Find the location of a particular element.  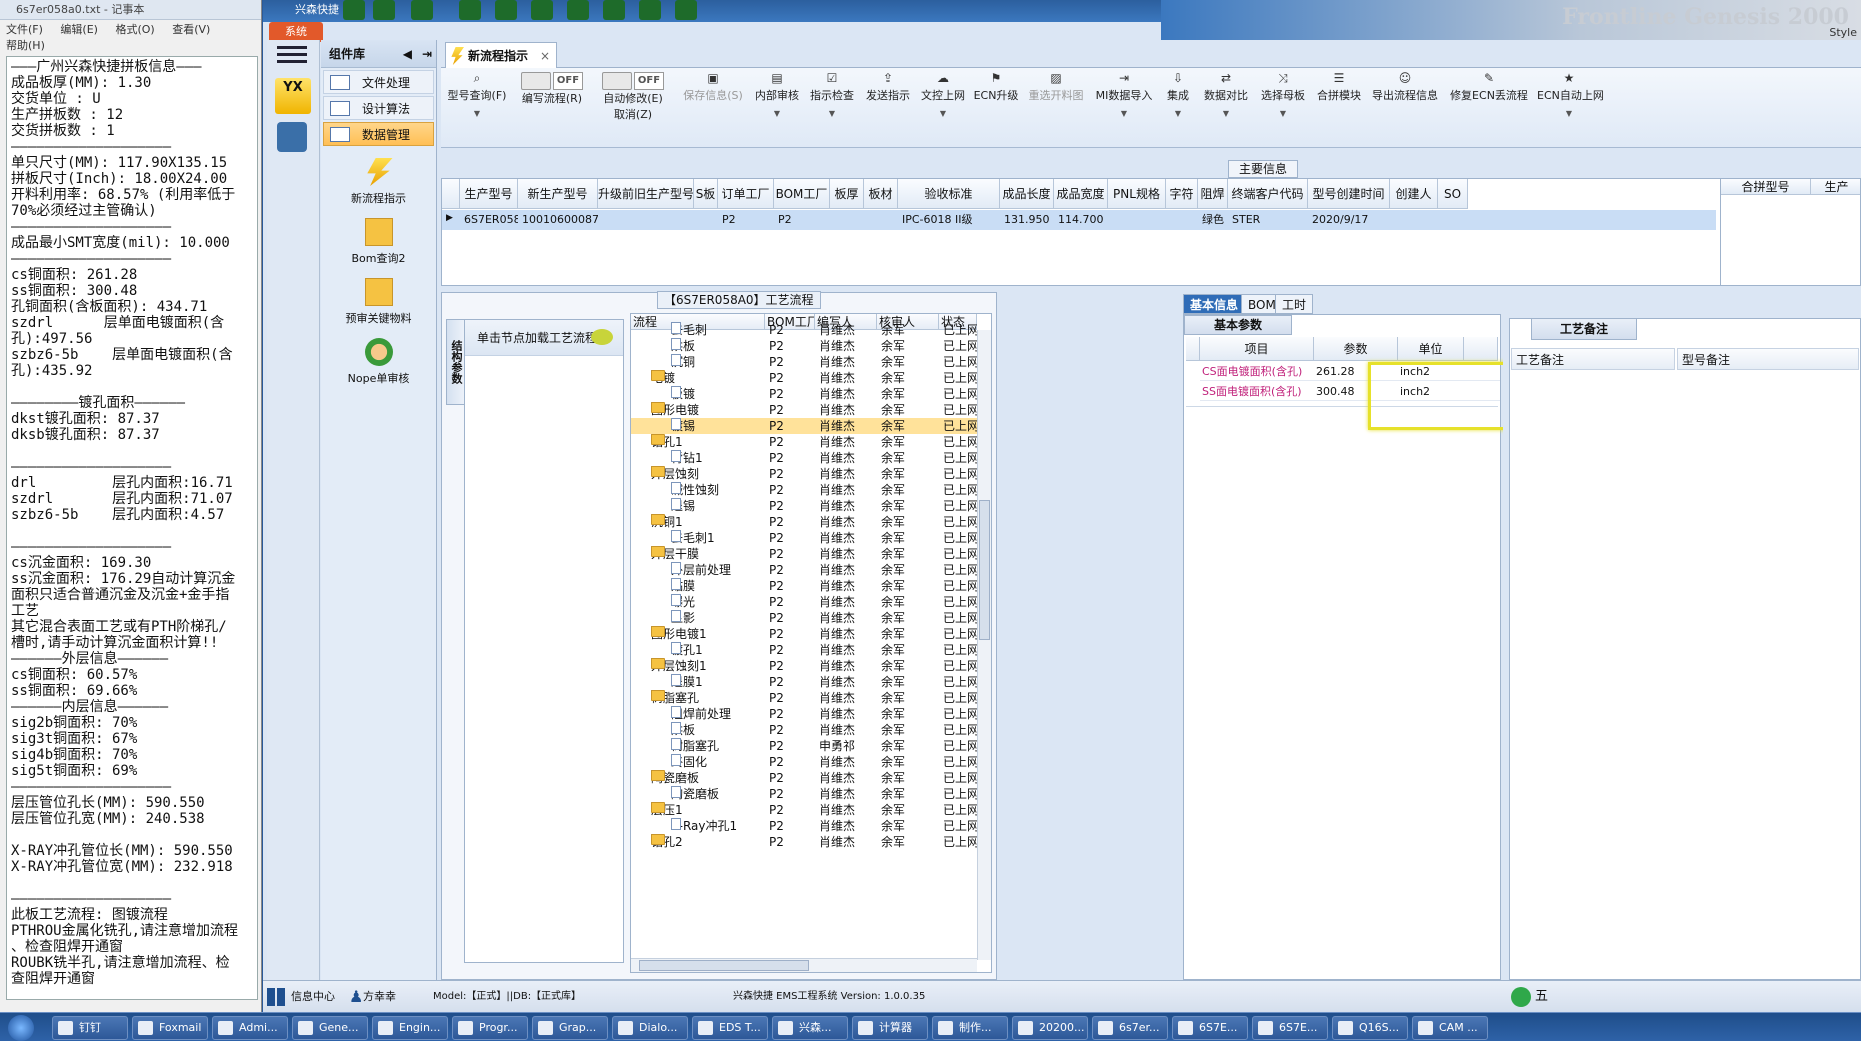

tree-row: X-Ray冲孔1 P2 肖维杰 余军 已上网 is located at coordinates (804, 826).